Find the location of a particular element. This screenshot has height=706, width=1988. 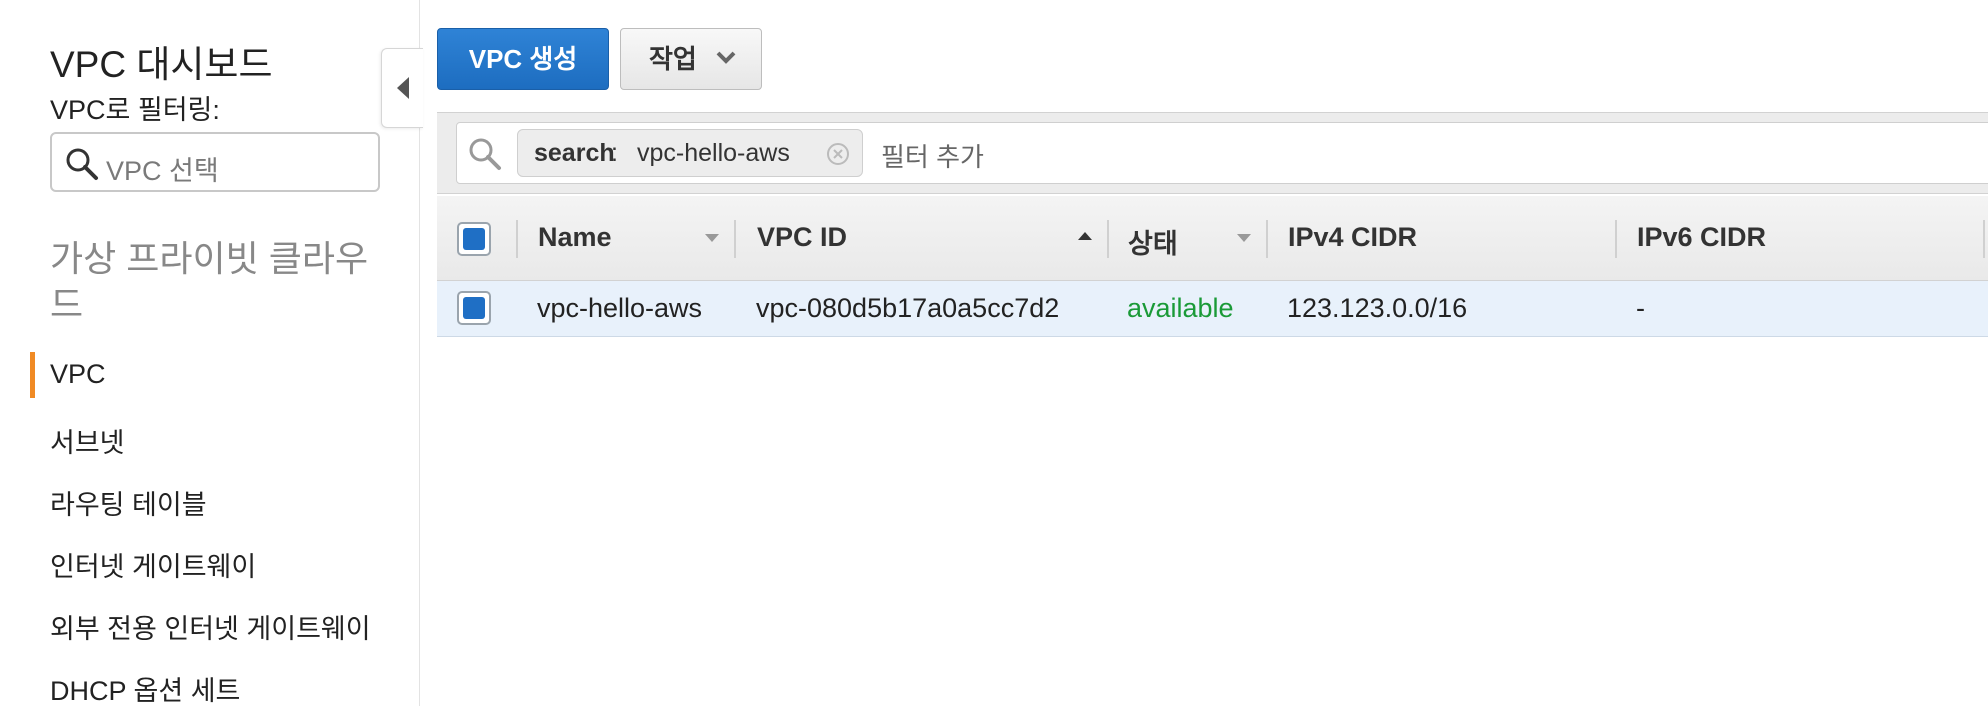

cell-vpc-id: vpc-080d5b17a0a5cc7d2 is located at coordinates (908, 308).